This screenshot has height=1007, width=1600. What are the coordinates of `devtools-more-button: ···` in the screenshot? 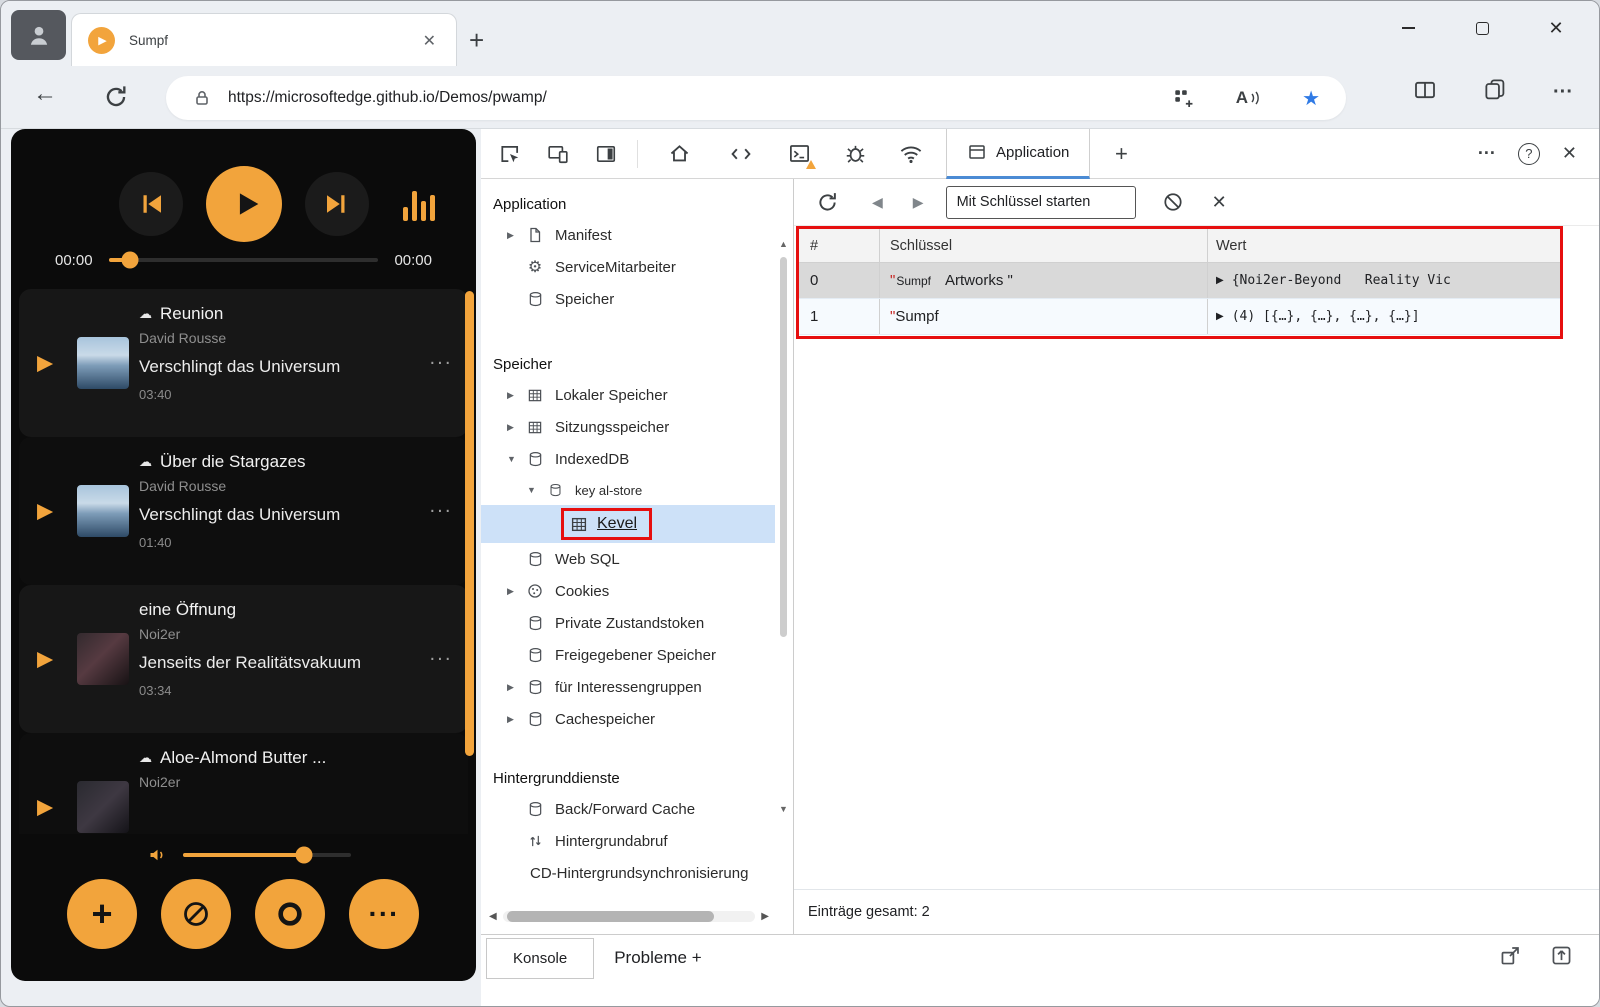 It's located at (1487, 153).